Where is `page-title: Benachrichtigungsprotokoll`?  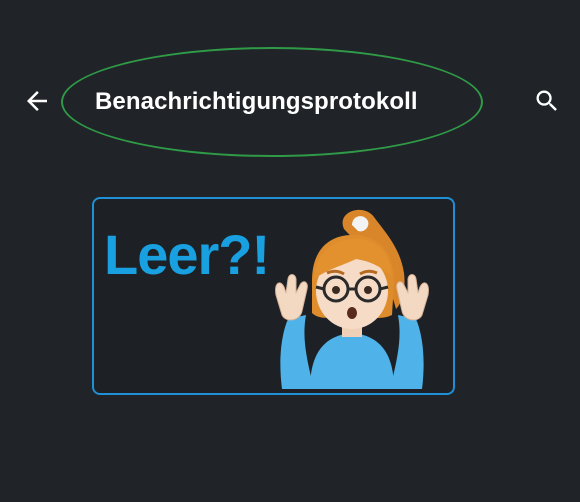
page-title: Benachrichtigungsprotokoll is located at coordinates (256, 101).